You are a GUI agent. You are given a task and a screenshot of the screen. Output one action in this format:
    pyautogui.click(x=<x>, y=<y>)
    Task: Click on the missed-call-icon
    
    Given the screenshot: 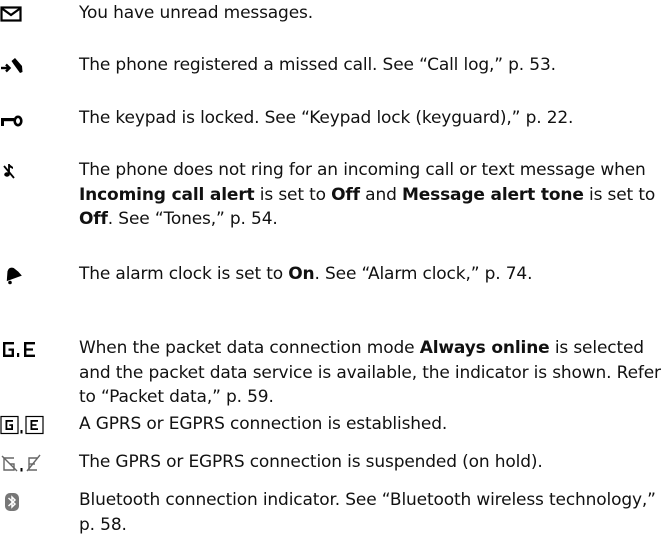 What is the action you would take?
    pyautogui.click(x=35, y=65)
    